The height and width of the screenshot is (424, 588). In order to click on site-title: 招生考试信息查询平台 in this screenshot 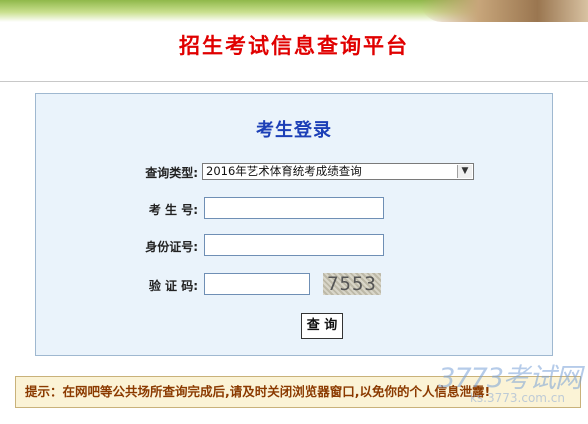, I will do `click(294, 46)`.